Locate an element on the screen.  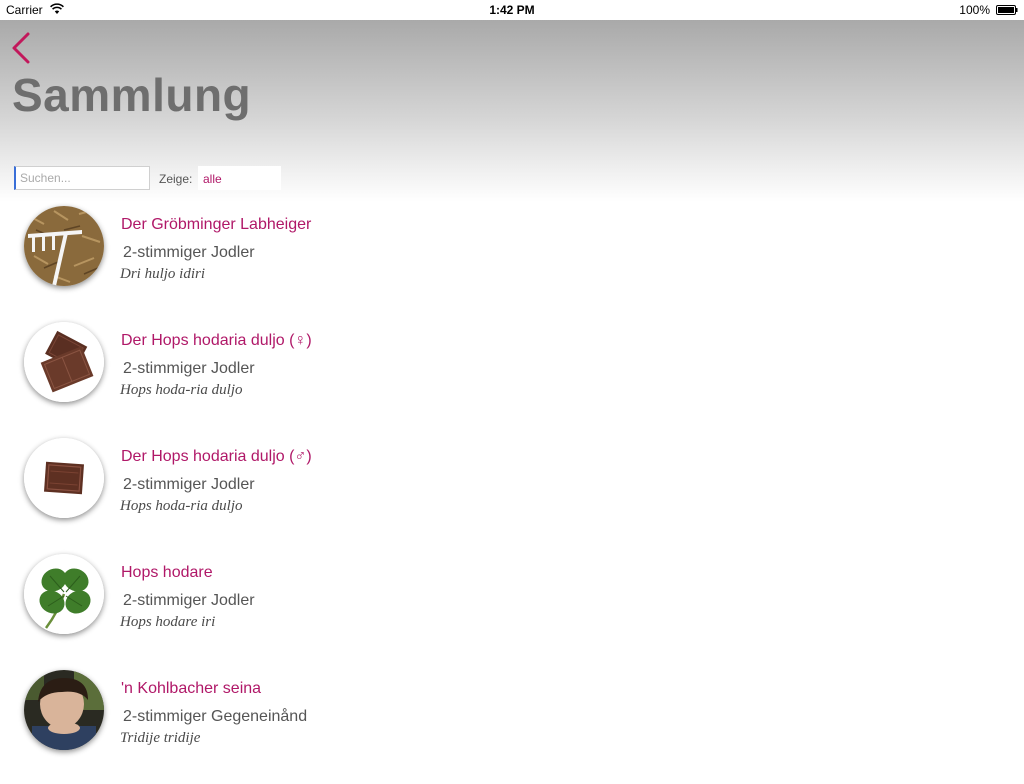
song-title: Der Gröbminger Labheiger is located at coordinates (216, 224).